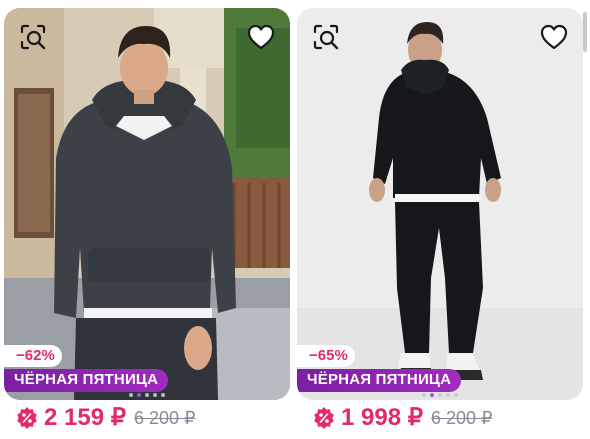  I want to click on scrollbar, so click(585, 32).